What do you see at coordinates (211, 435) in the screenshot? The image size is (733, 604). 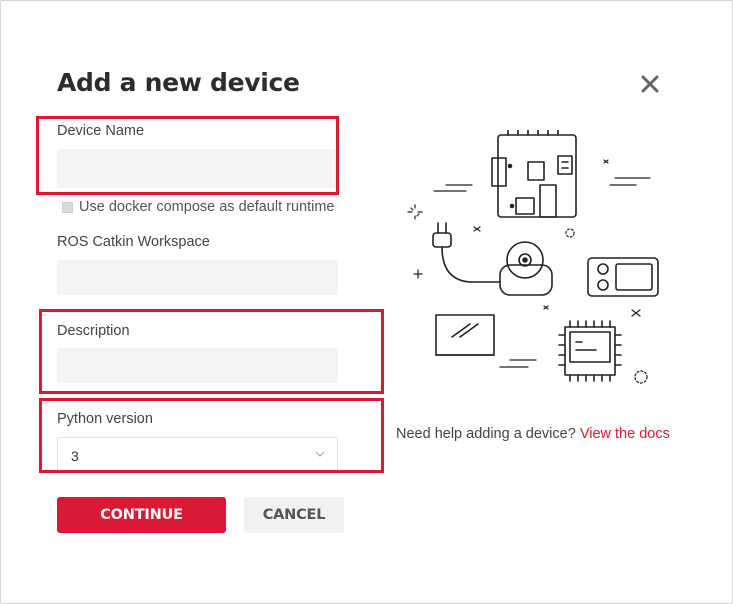 I see `highlight-python-version` at bounding box center [211, 435].